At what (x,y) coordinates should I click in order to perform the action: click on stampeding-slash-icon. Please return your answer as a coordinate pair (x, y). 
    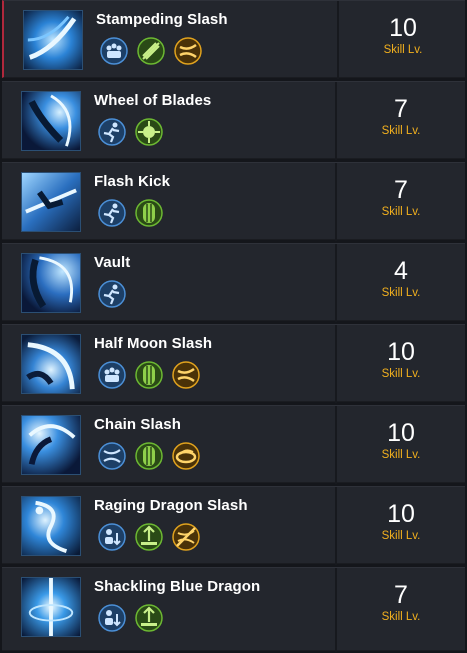
    Looking at the image, I should click on (53, 40).